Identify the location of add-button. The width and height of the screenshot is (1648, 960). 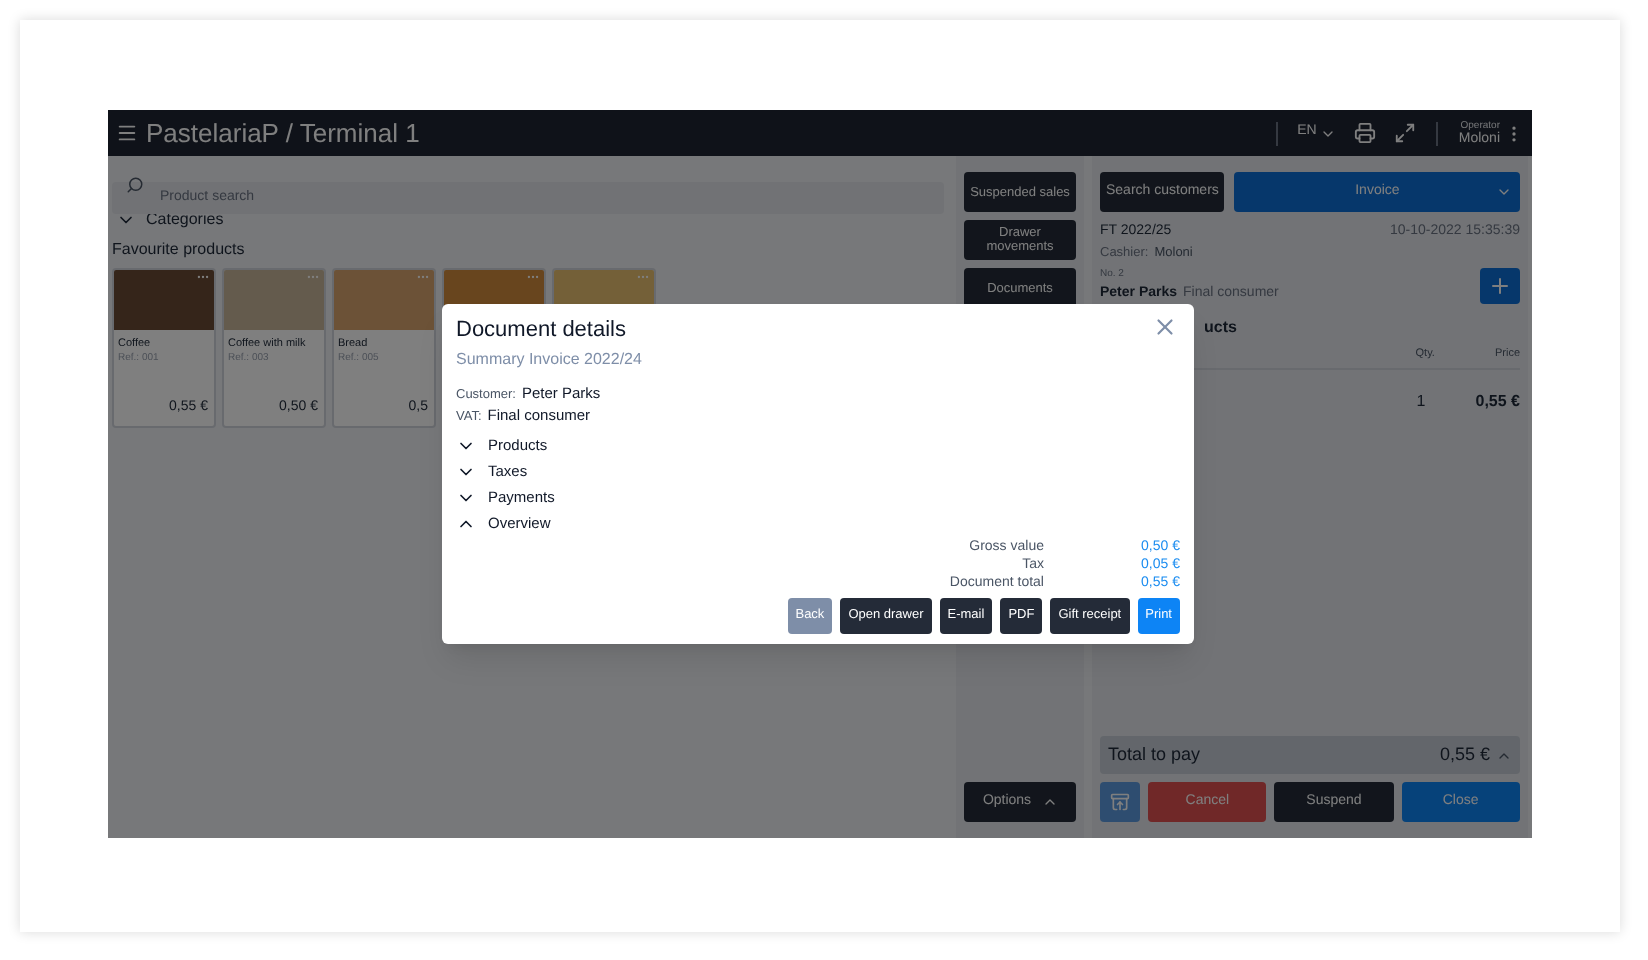
(1500, 286).